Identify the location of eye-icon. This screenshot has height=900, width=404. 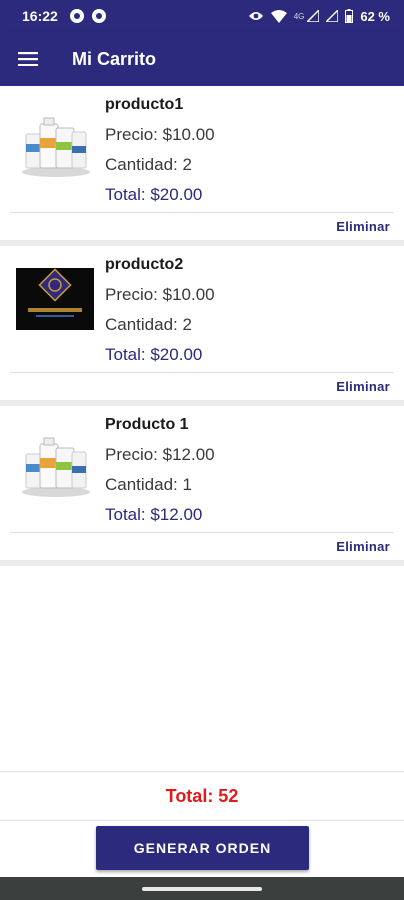
(255, 16).